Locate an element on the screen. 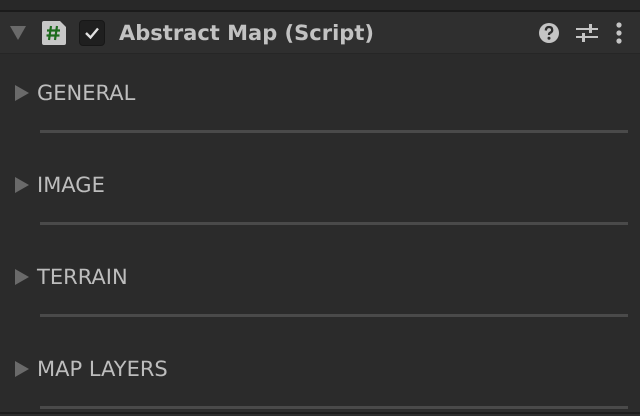 The image size is (640, 416). more-menu-icon is located at coordinates (619, 33).